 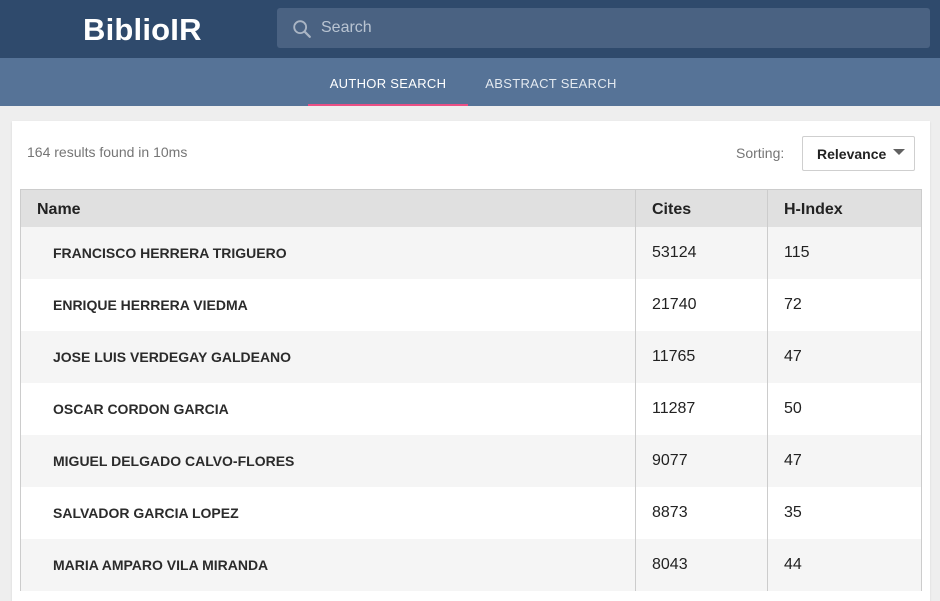 I want to click on author-cites: 9077, so click(x=702, y=461).